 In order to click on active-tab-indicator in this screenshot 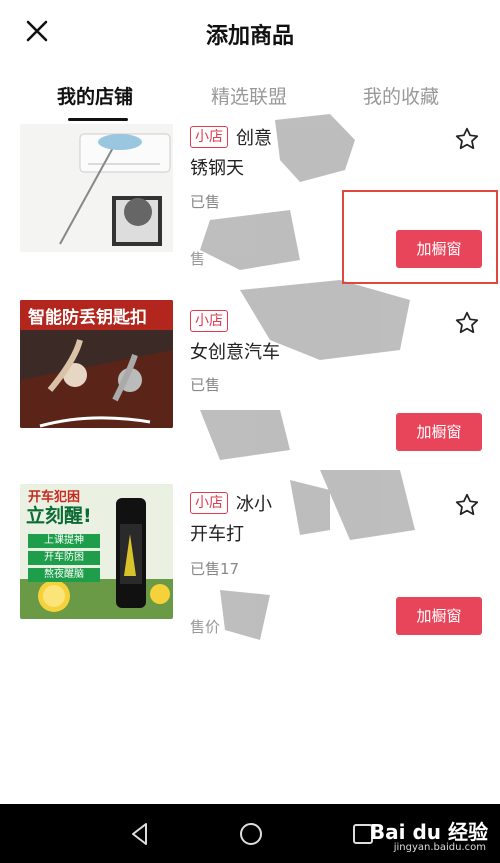, I will do `click(98, 119)`.